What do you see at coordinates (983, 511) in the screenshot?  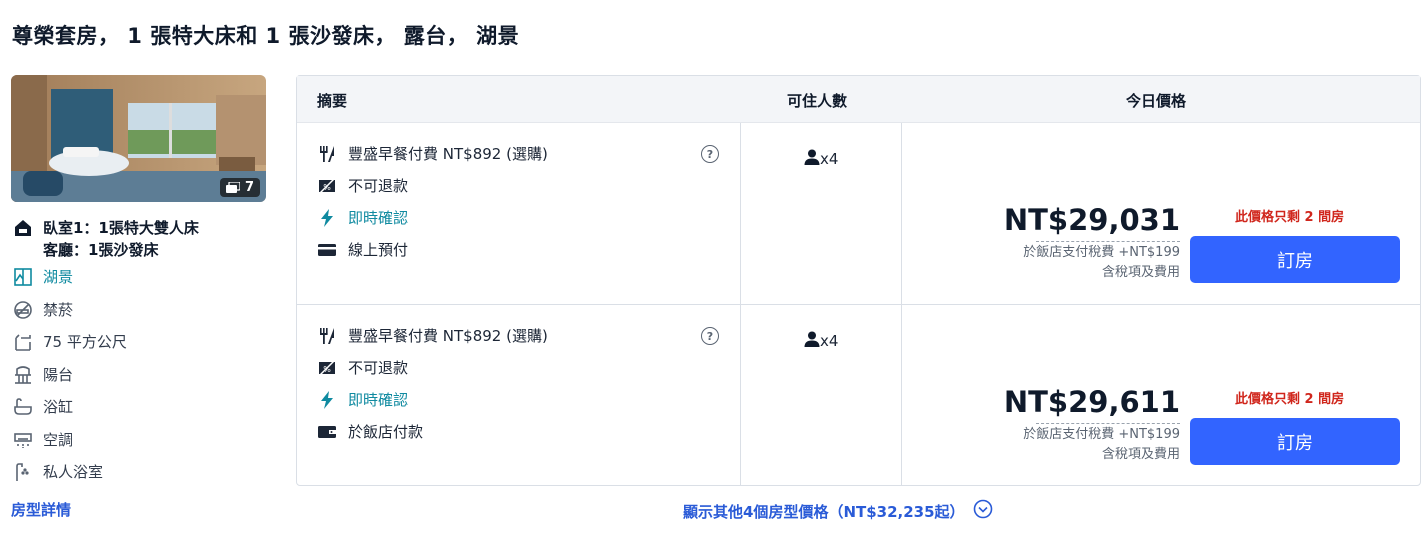 I see `chevron-down-circle-icon` at bounding box center [983, 511].